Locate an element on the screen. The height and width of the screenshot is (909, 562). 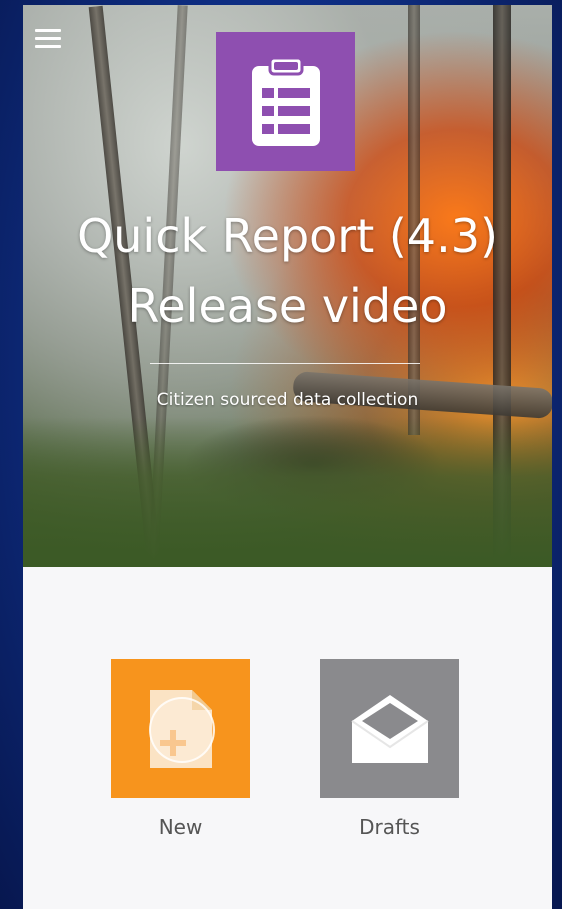
title-divider is located at coordinates (285, 363).